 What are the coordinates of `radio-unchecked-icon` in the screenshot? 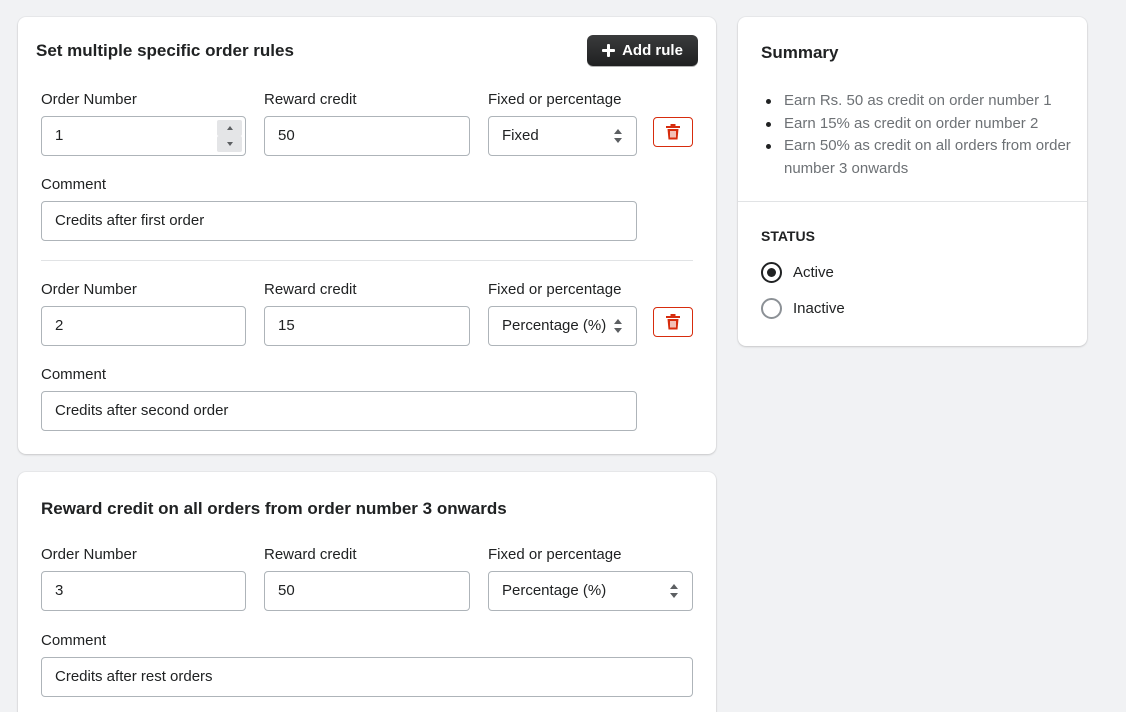 It's located at (771, 308).